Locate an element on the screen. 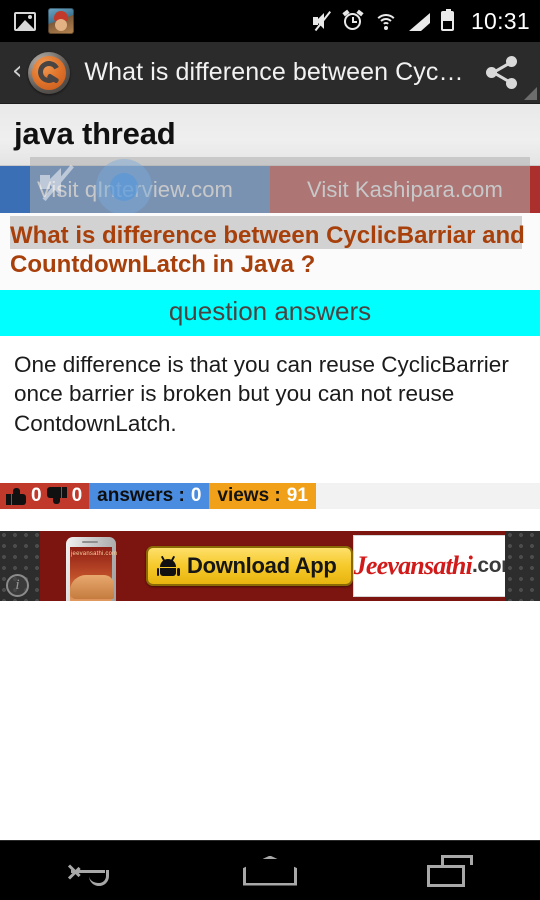 The height and width of the screenshot is (900, 540). ad-info-icon: i is located at coordinates (17, 585).